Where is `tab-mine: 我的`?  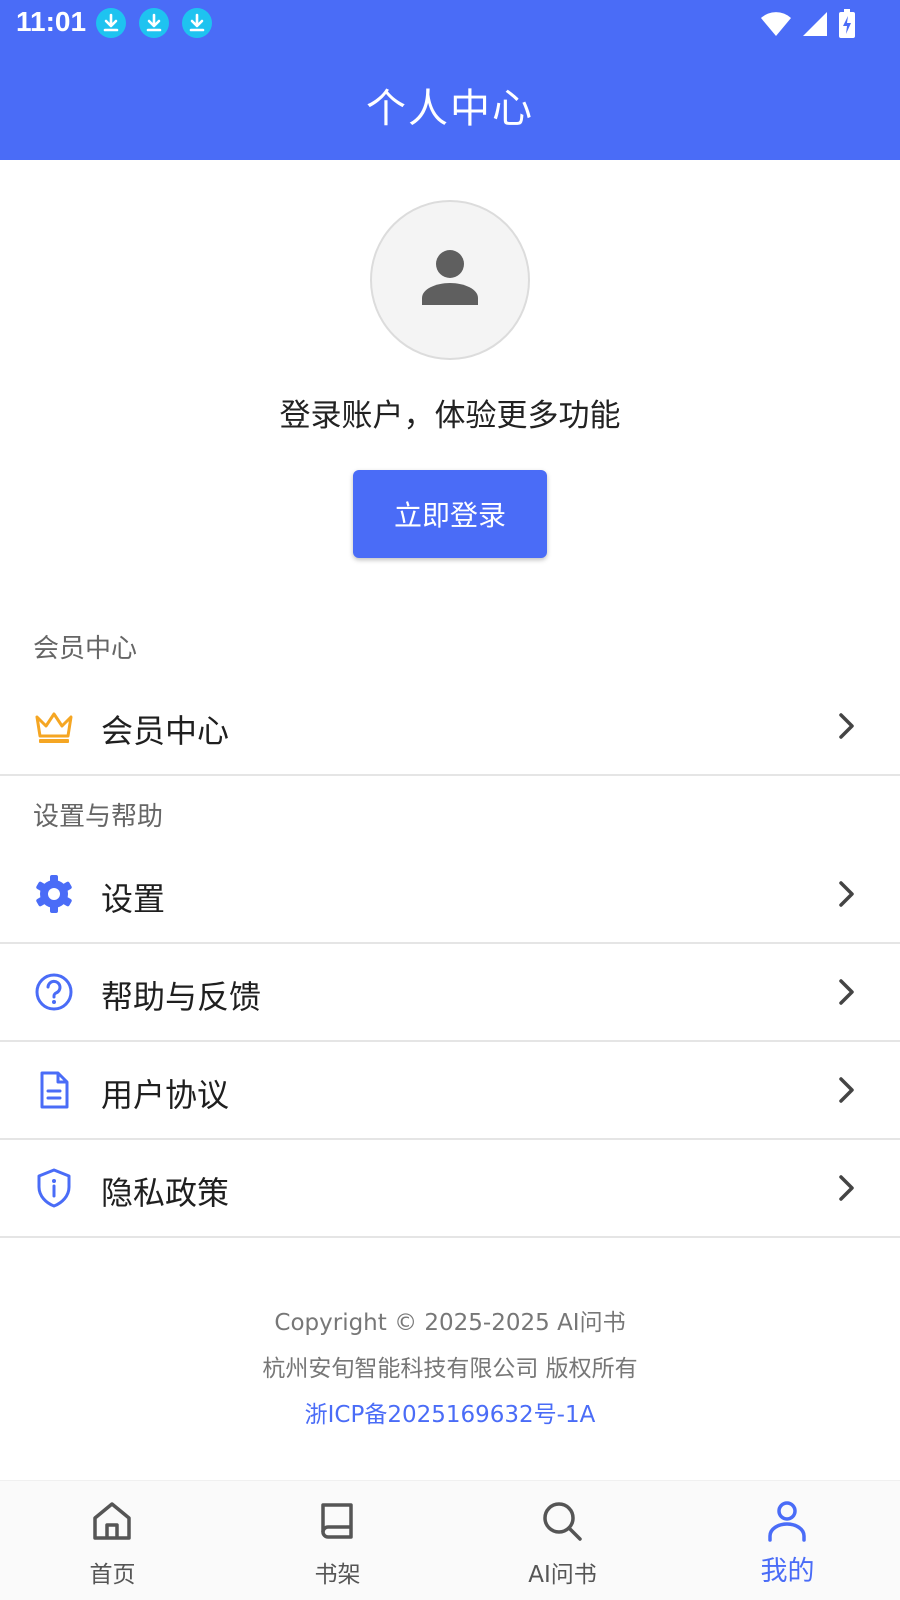 tab-mine: 我的 is located at coordinates (787, 1540).